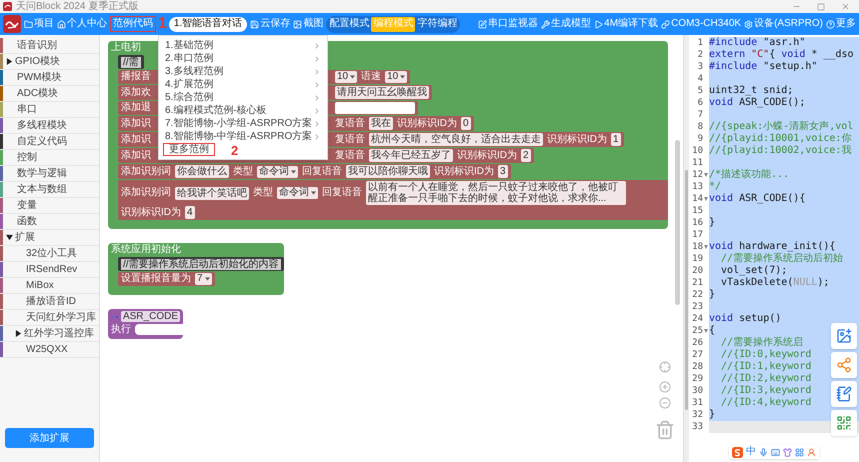  I want to click on text-field: 2, so click(526, 155).